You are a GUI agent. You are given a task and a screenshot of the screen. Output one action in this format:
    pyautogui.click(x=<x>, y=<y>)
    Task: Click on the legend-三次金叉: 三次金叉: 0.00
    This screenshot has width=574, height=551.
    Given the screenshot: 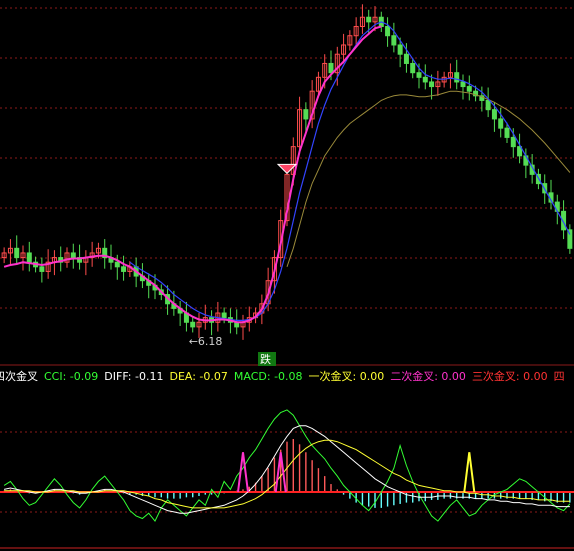 What is the action you would take?
    pyautogui.click(x=510, y=376)
    